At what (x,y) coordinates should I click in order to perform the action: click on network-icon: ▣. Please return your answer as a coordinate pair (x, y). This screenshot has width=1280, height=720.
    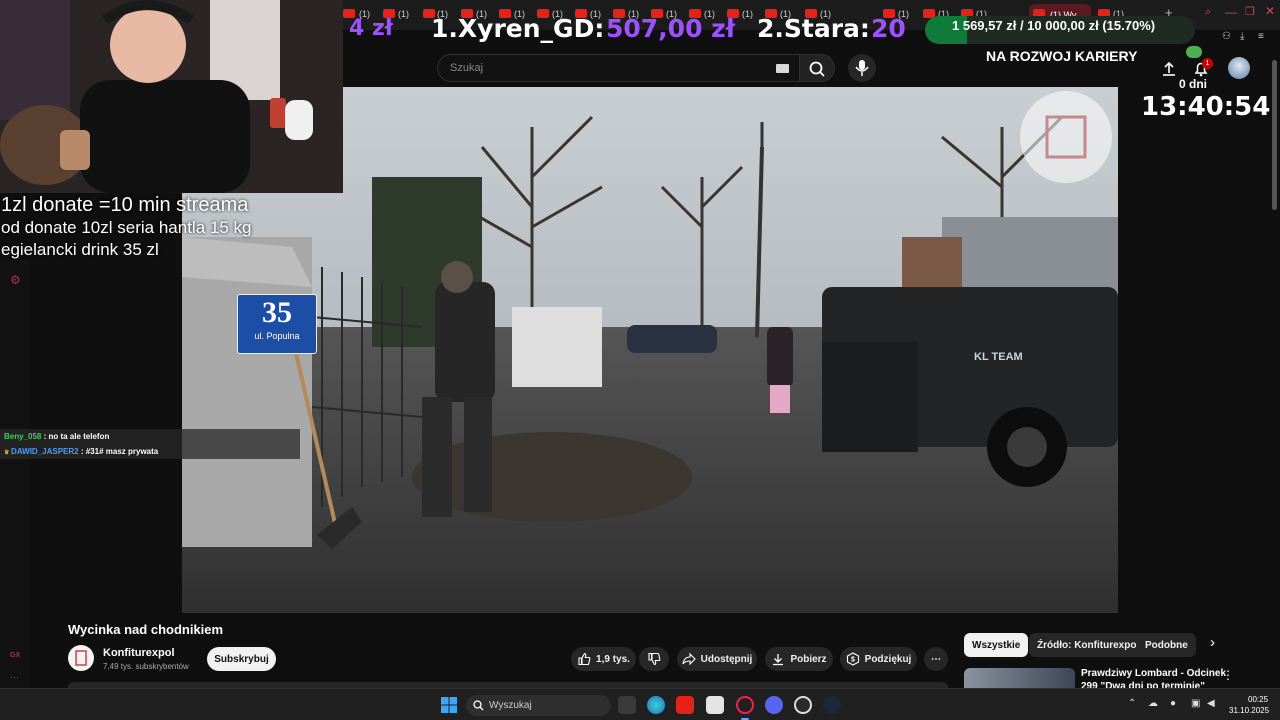
    Looking at the image, I should click on (1195, 703).